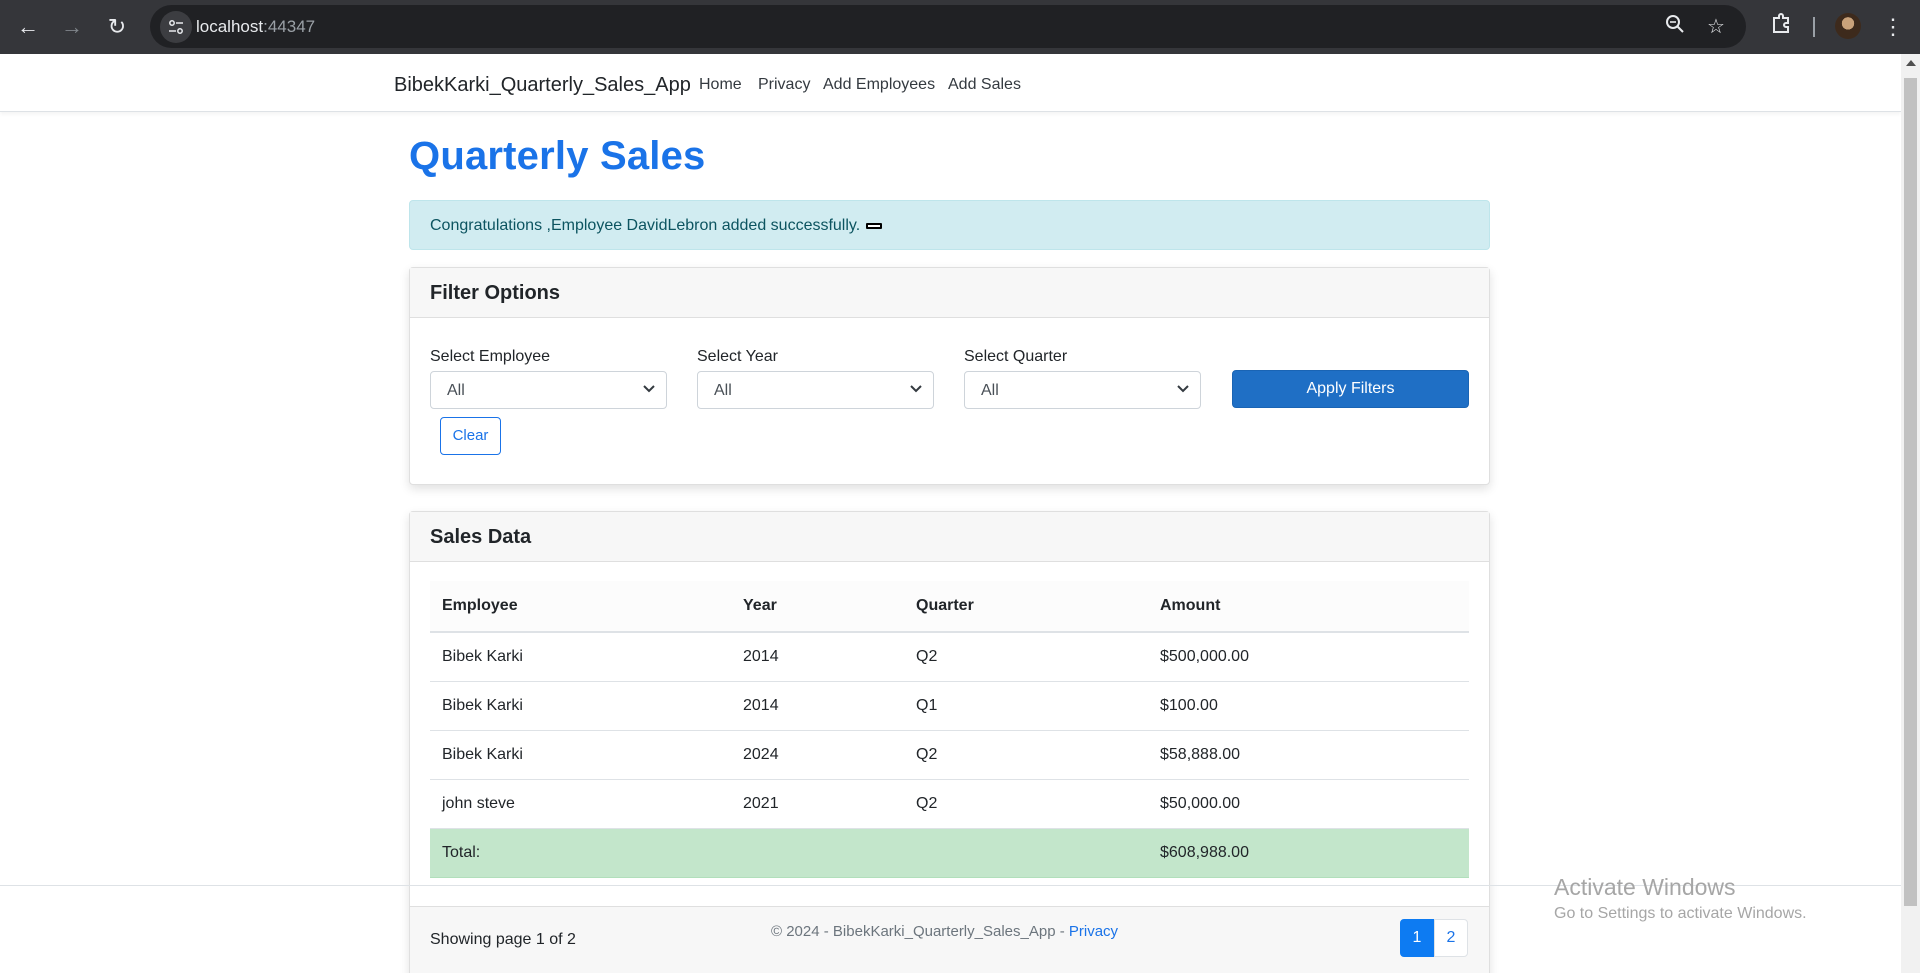 Image resolution: width=1920 pixels, height=973 pixels. I want to click on watermark-title: Activate Windows, so click(1645, 887).